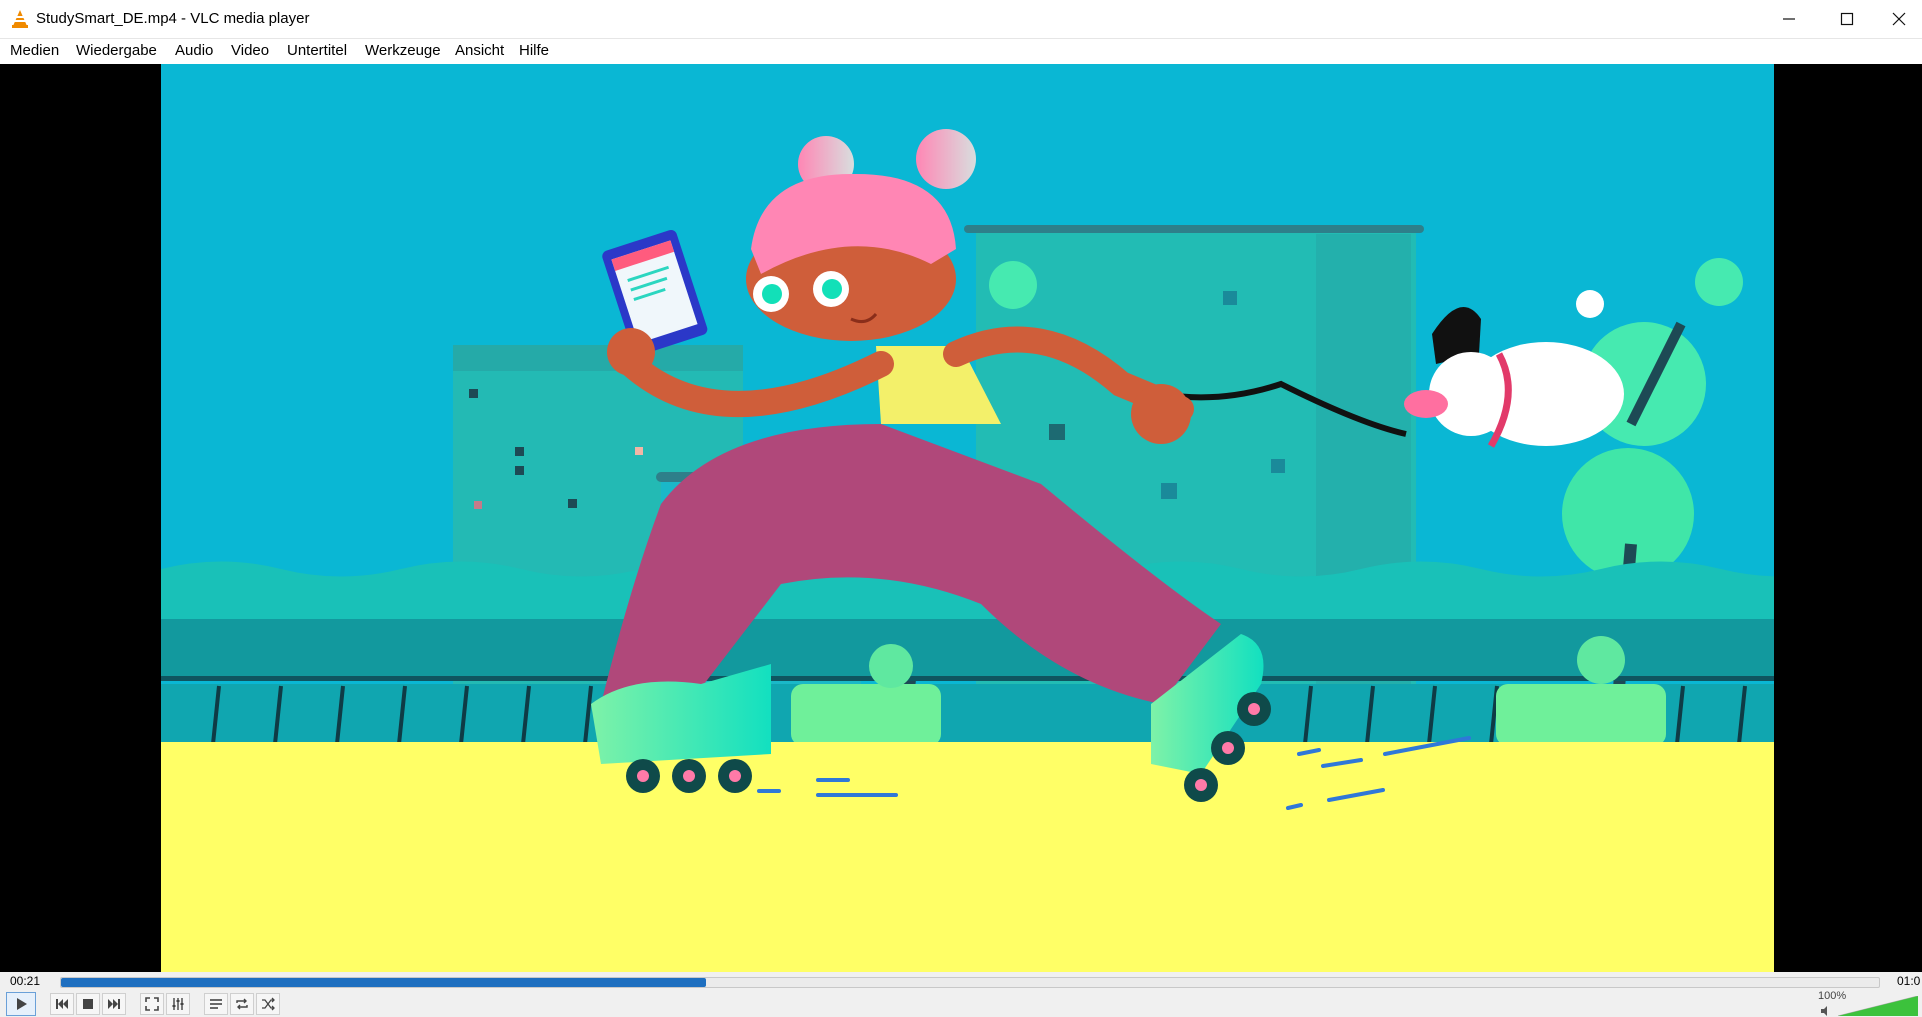 This screenshot has width=1922, height=1017. I want to click on play-icon, so click(22, 1004).